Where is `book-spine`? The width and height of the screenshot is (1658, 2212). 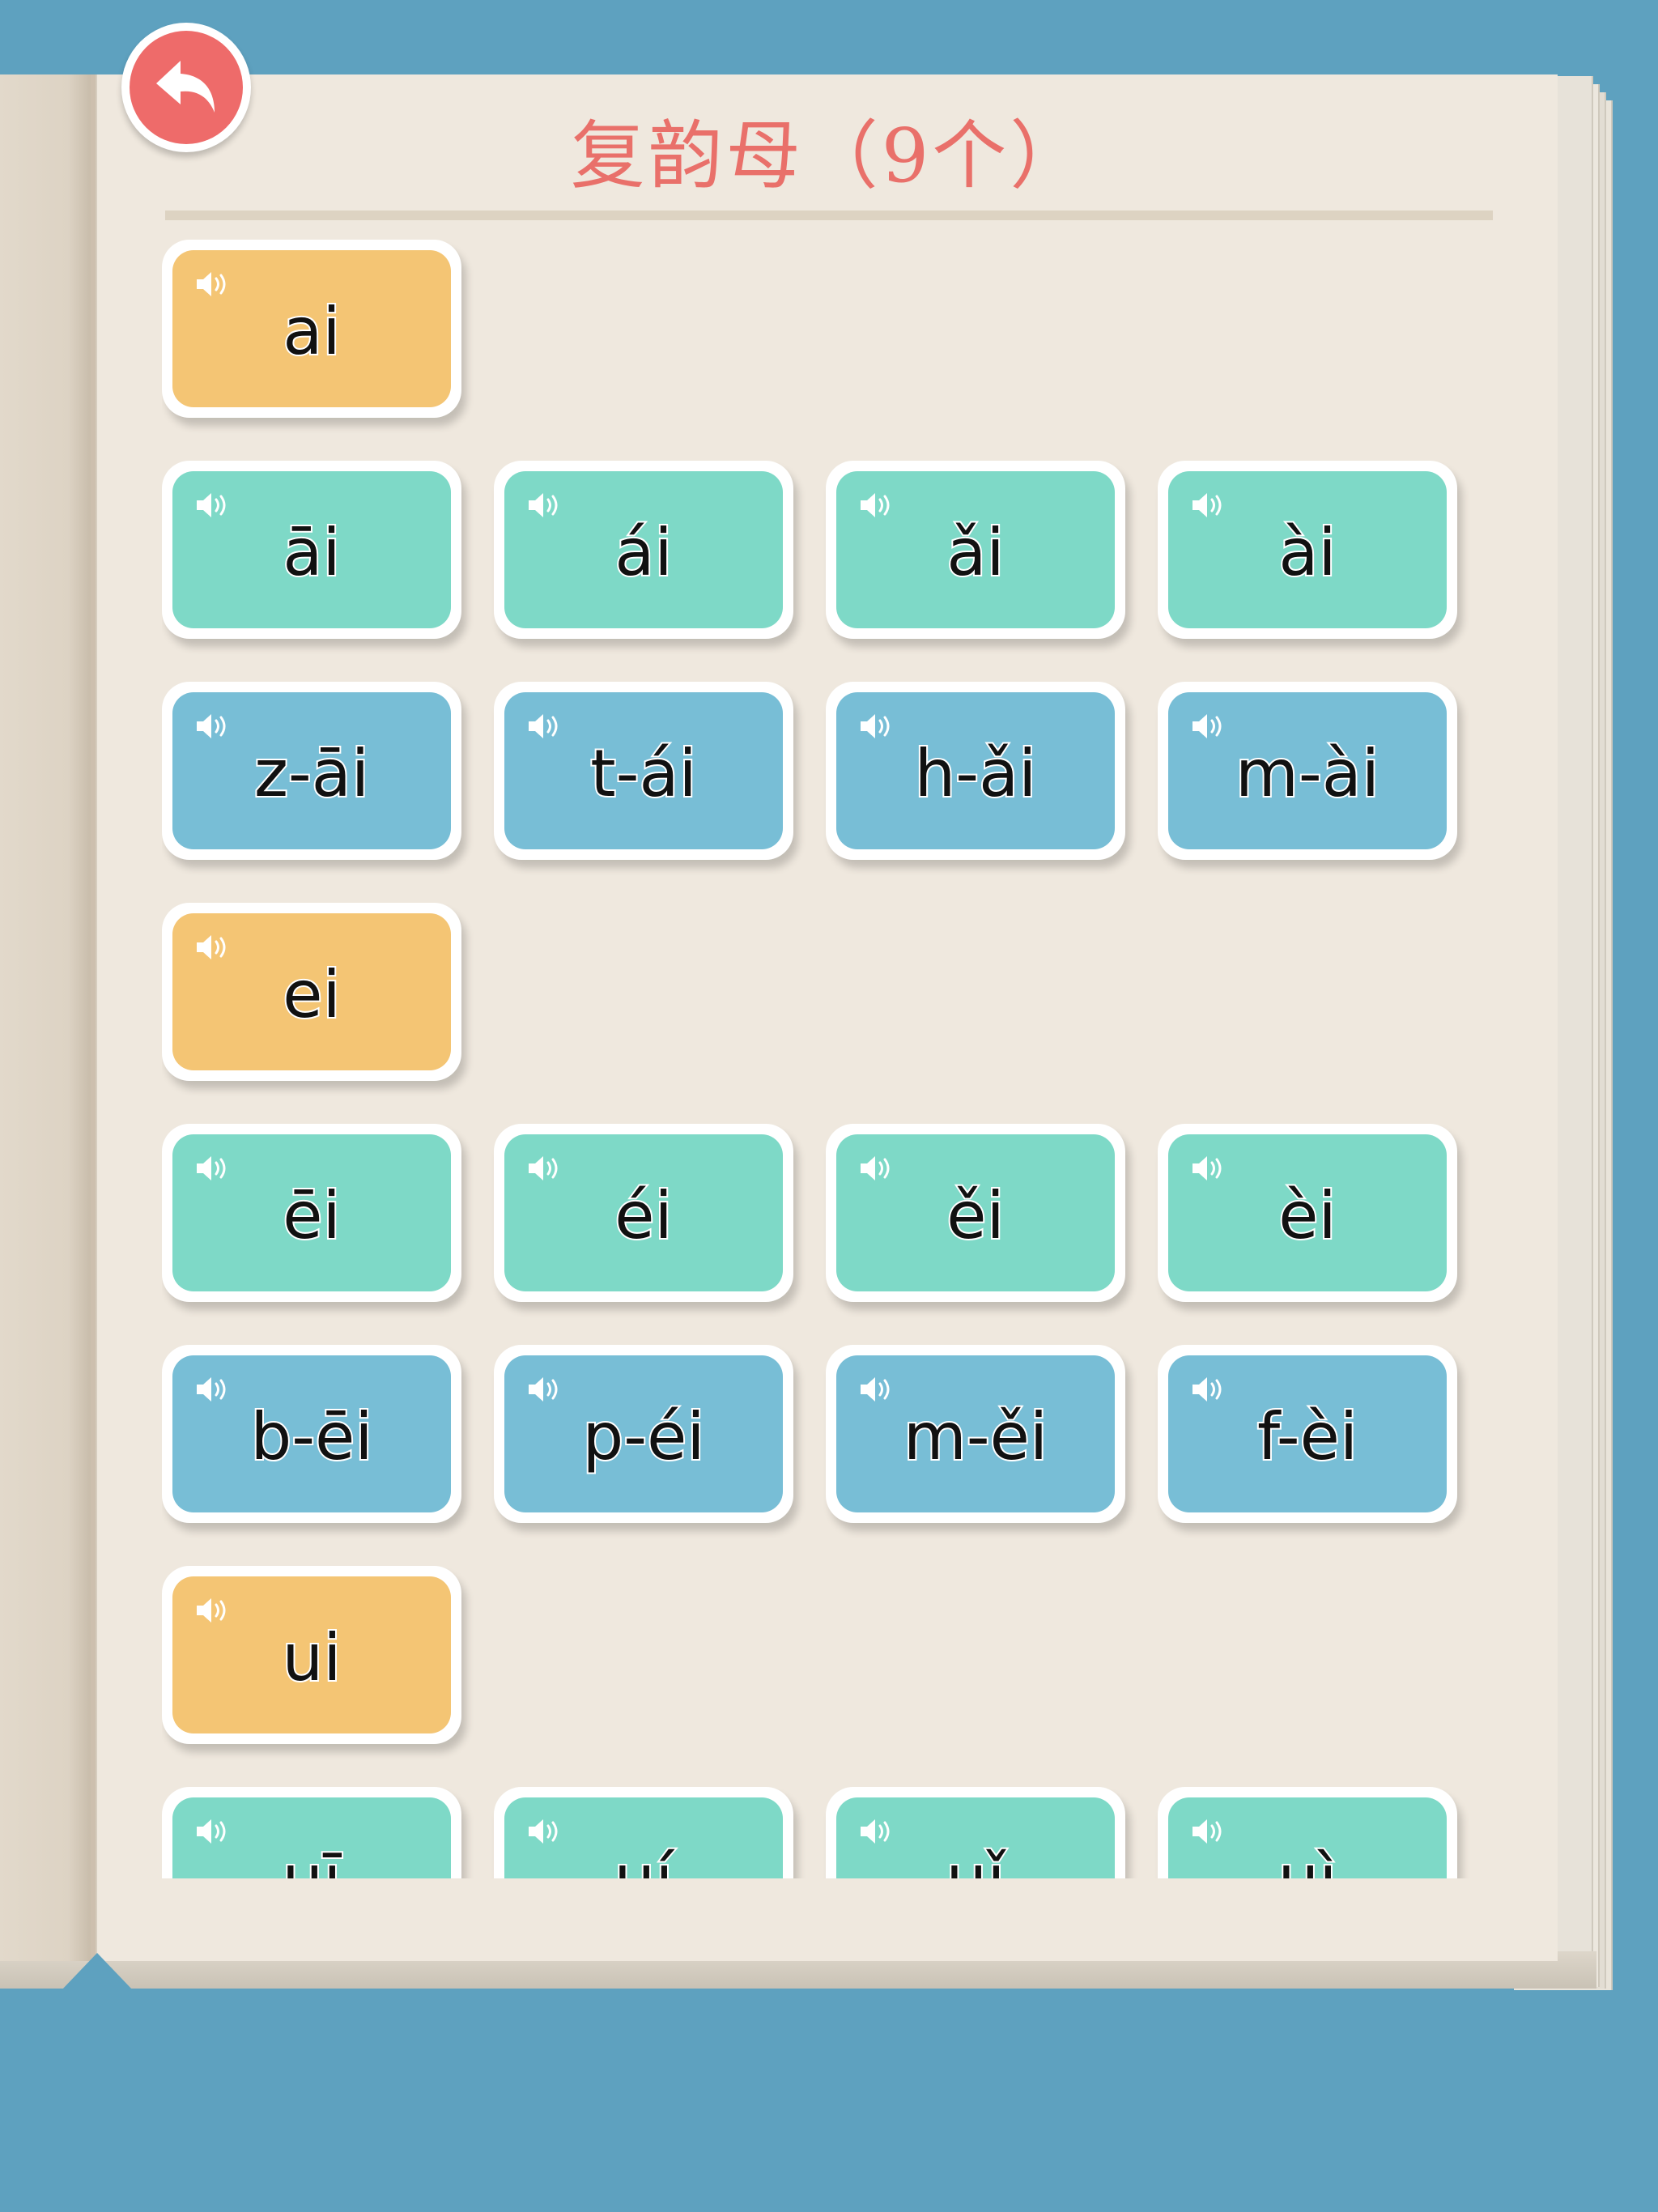 book-spine is located at coordinates (48, 1018).